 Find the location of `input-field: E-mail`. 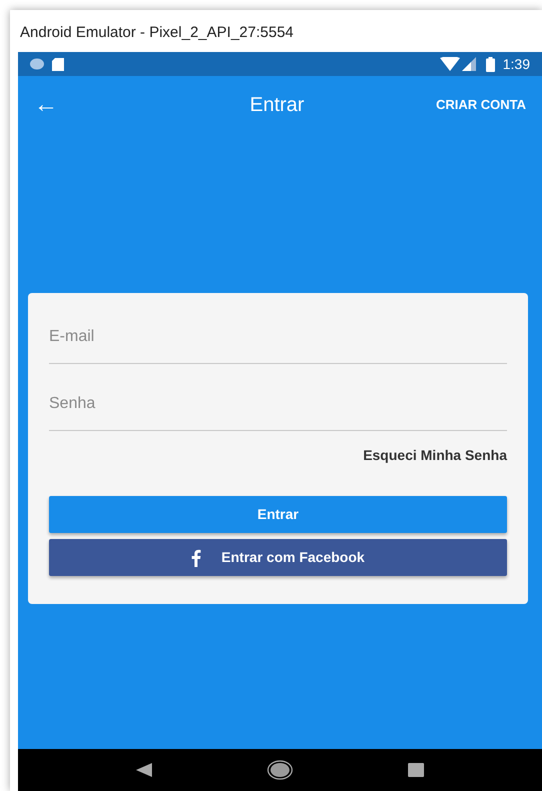

input-field: E-mail is located at coordinates (278, 334).